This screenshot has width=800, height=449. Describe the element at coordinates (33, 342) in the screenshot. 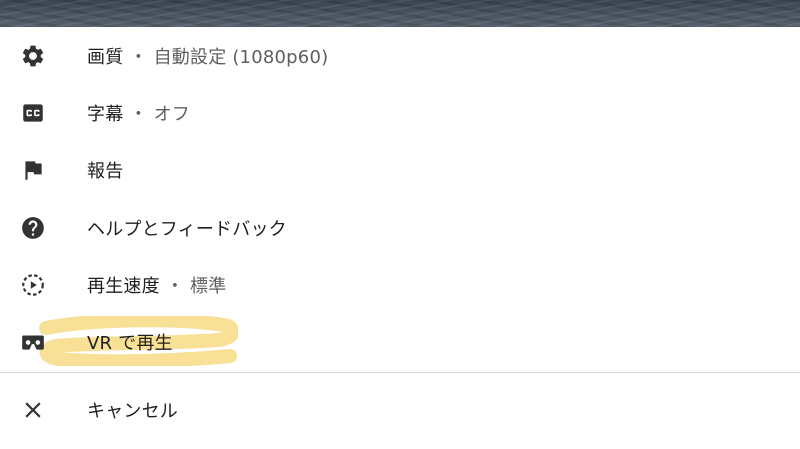

I see `vr-headset-icon` at that location.